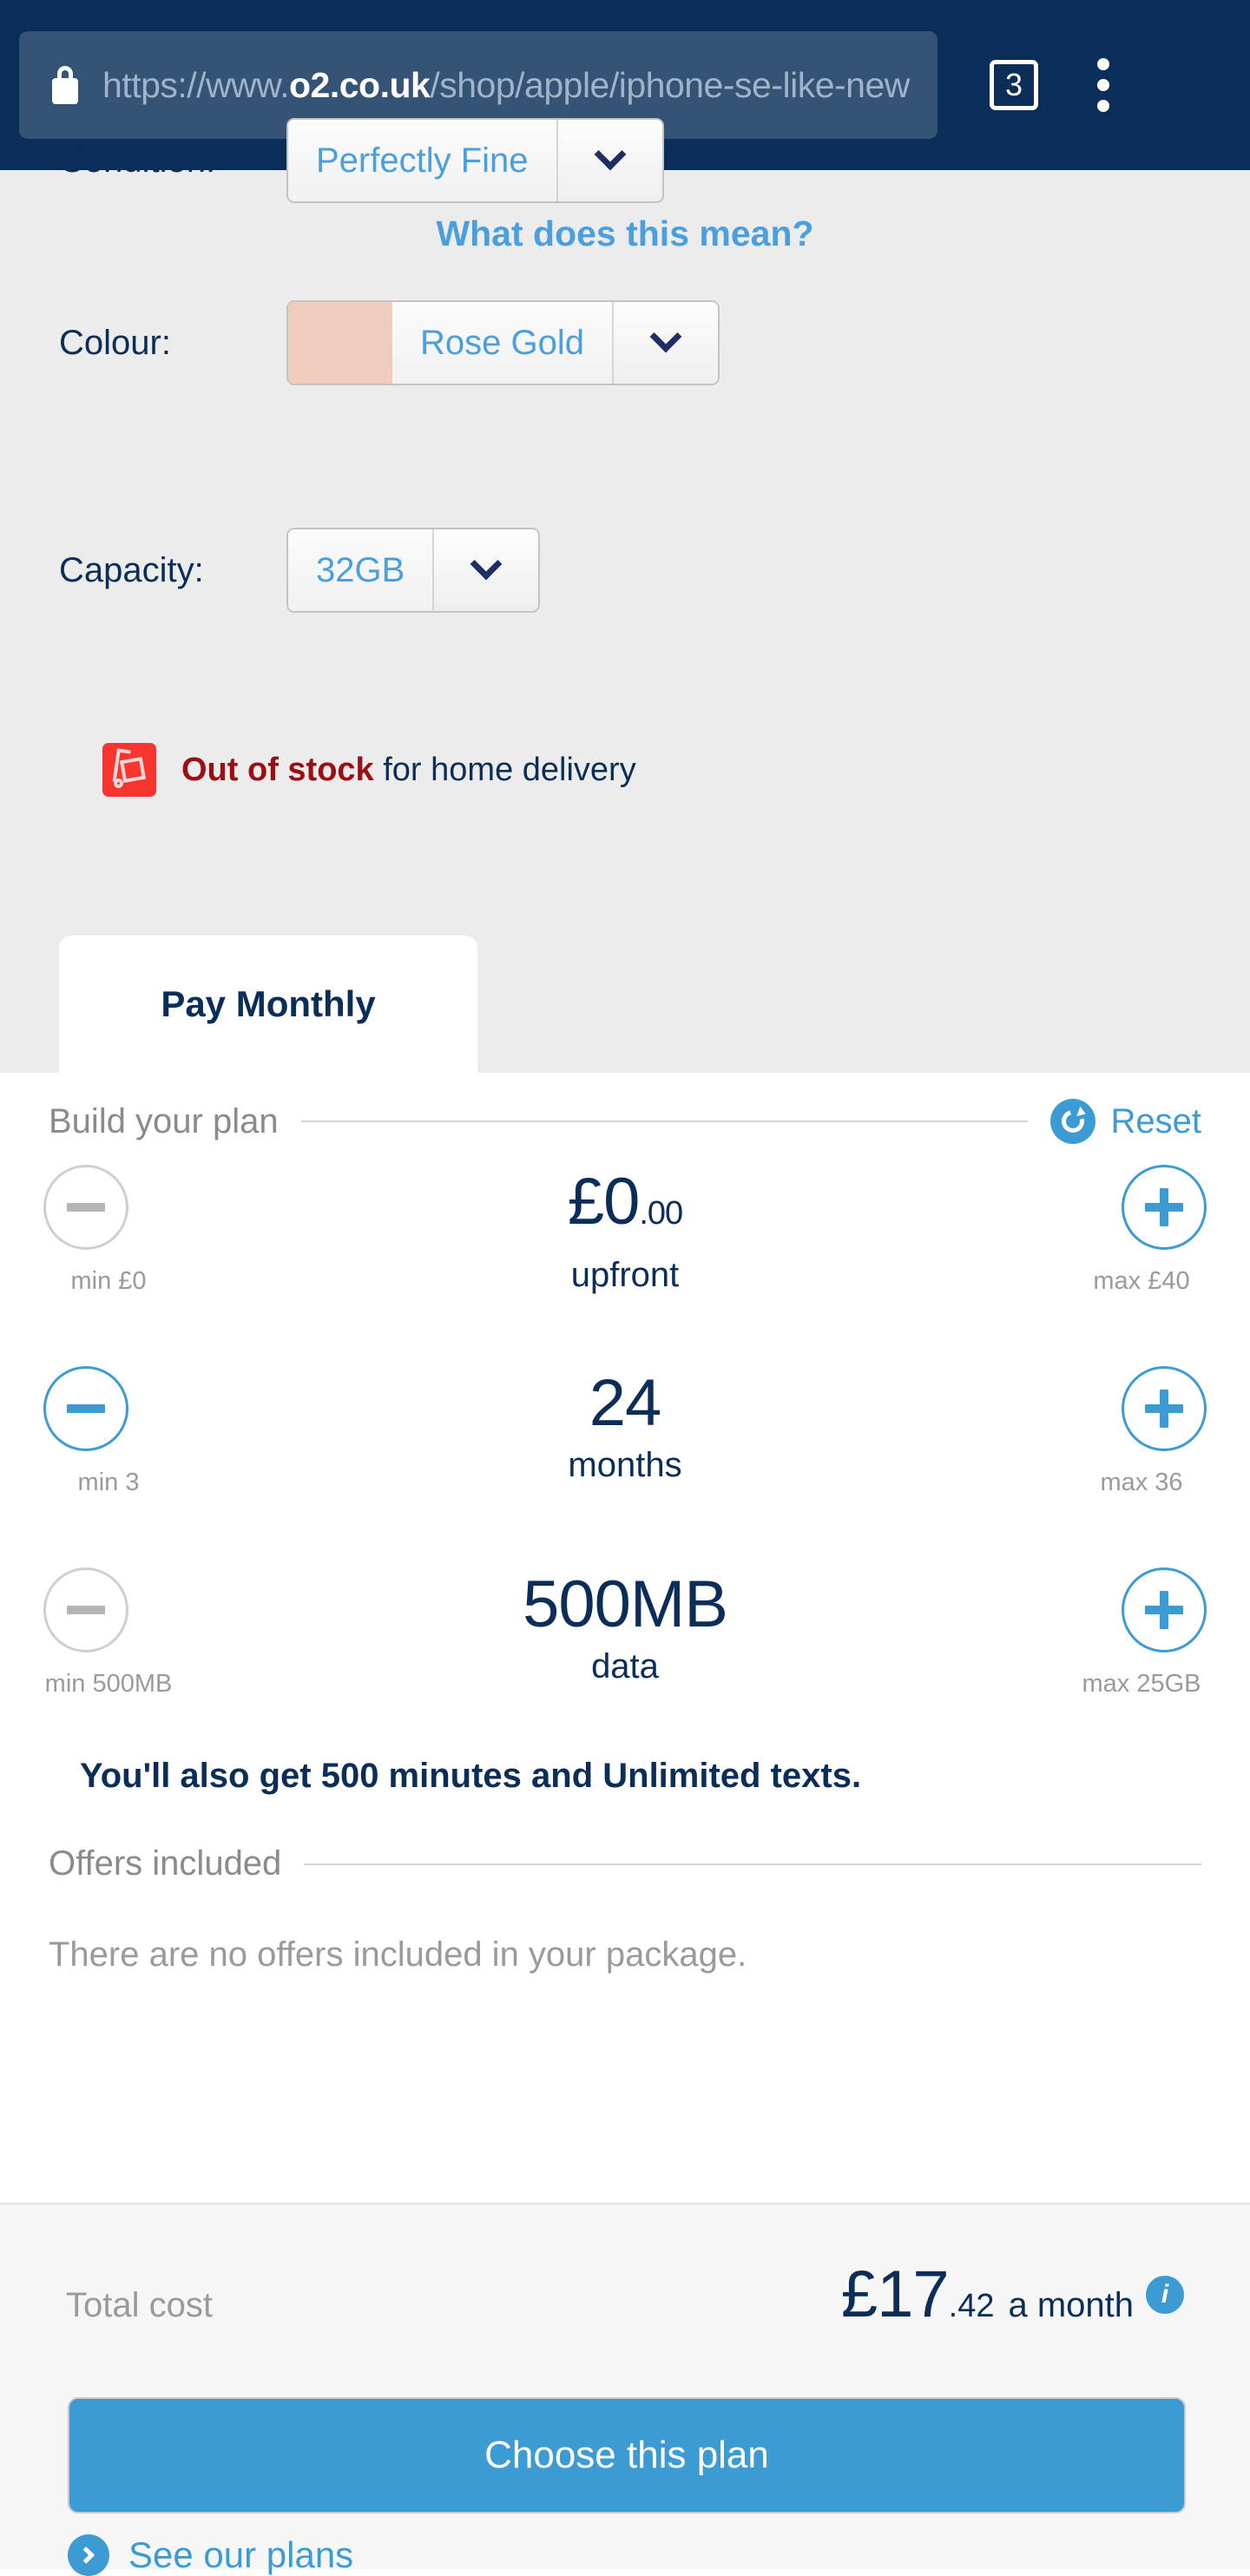  Describe the element at coordinates (670, 84) in the screenshot. I see `url-path: /shop/apple/iphone-se-like-new` at that location.